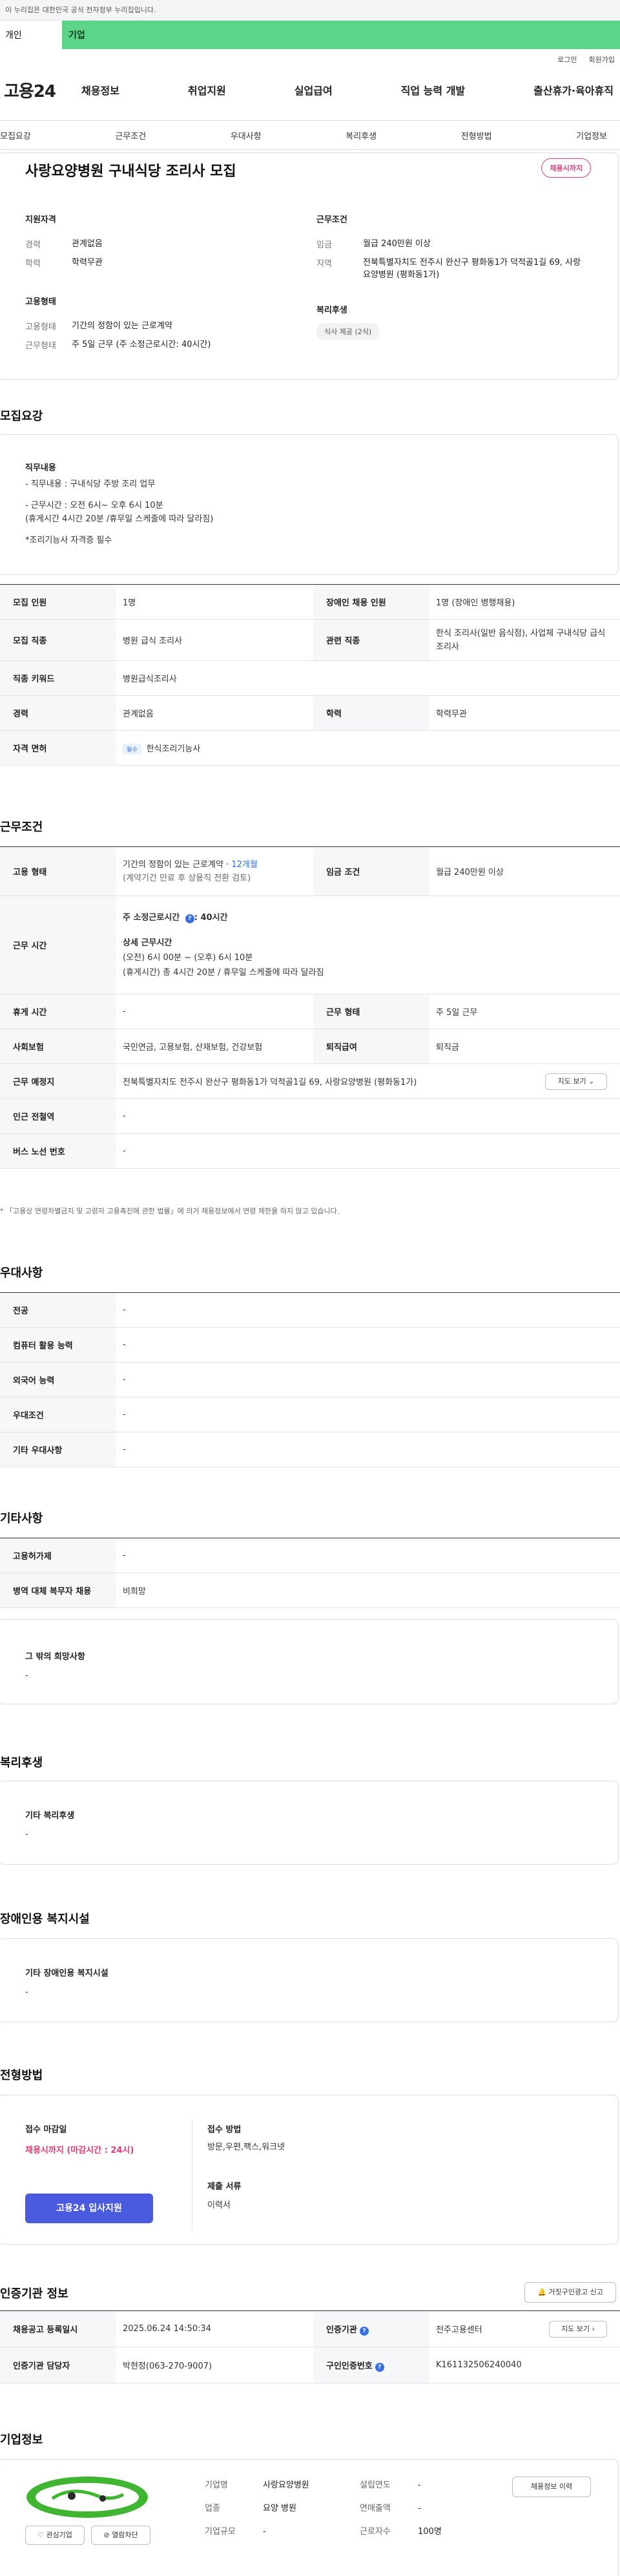 The height and width of the screenshot is (2576, 620). Describe the element at coordinates (141, 345) in the screenshot. I see `worktype-value: 주 5일 근무 (주 소정근로시간: 40시간)` at that location.